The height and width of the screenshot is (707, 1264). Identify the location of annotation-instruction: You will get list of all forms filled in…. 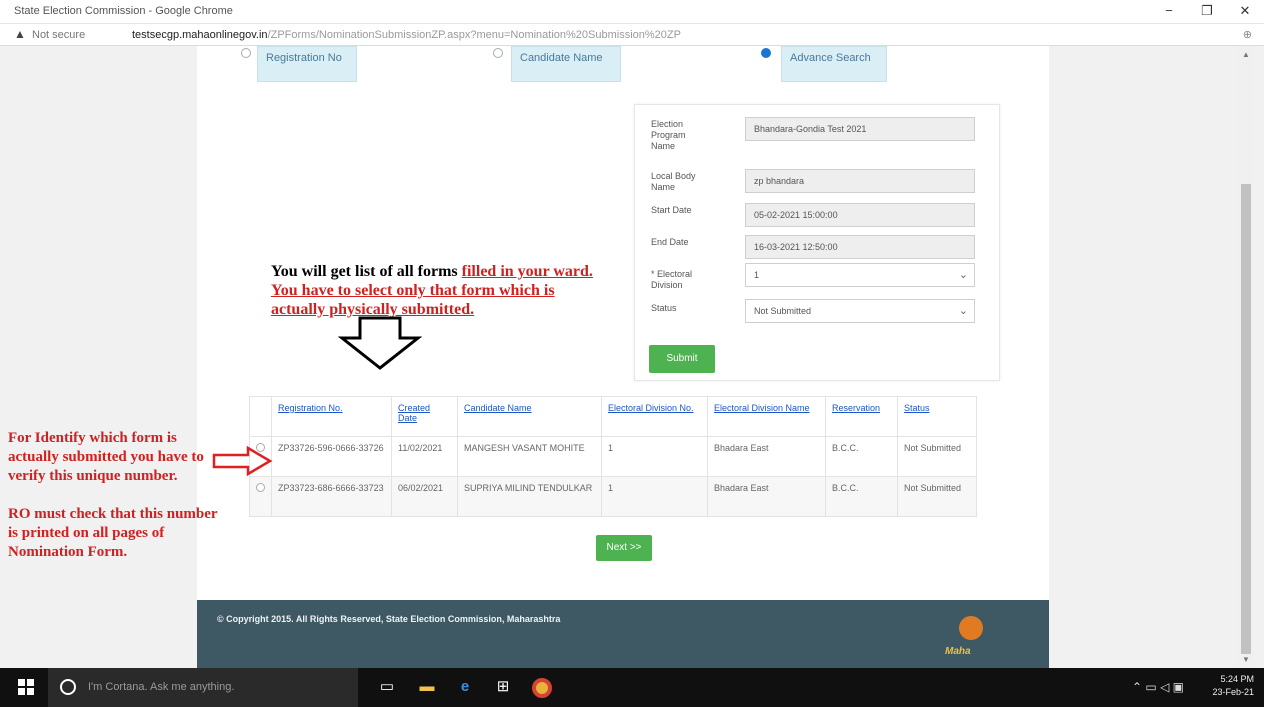
(441, 290).